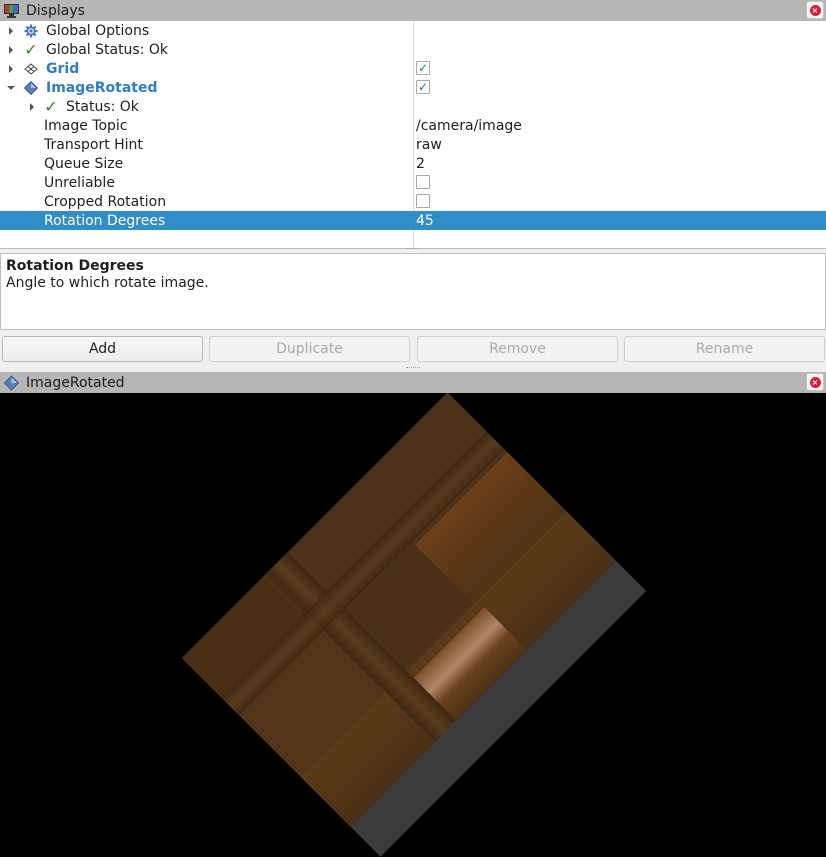 The height and width of the screenshot is (857, 826). I want to click on unreliable-checkbox, so click(423, 182).